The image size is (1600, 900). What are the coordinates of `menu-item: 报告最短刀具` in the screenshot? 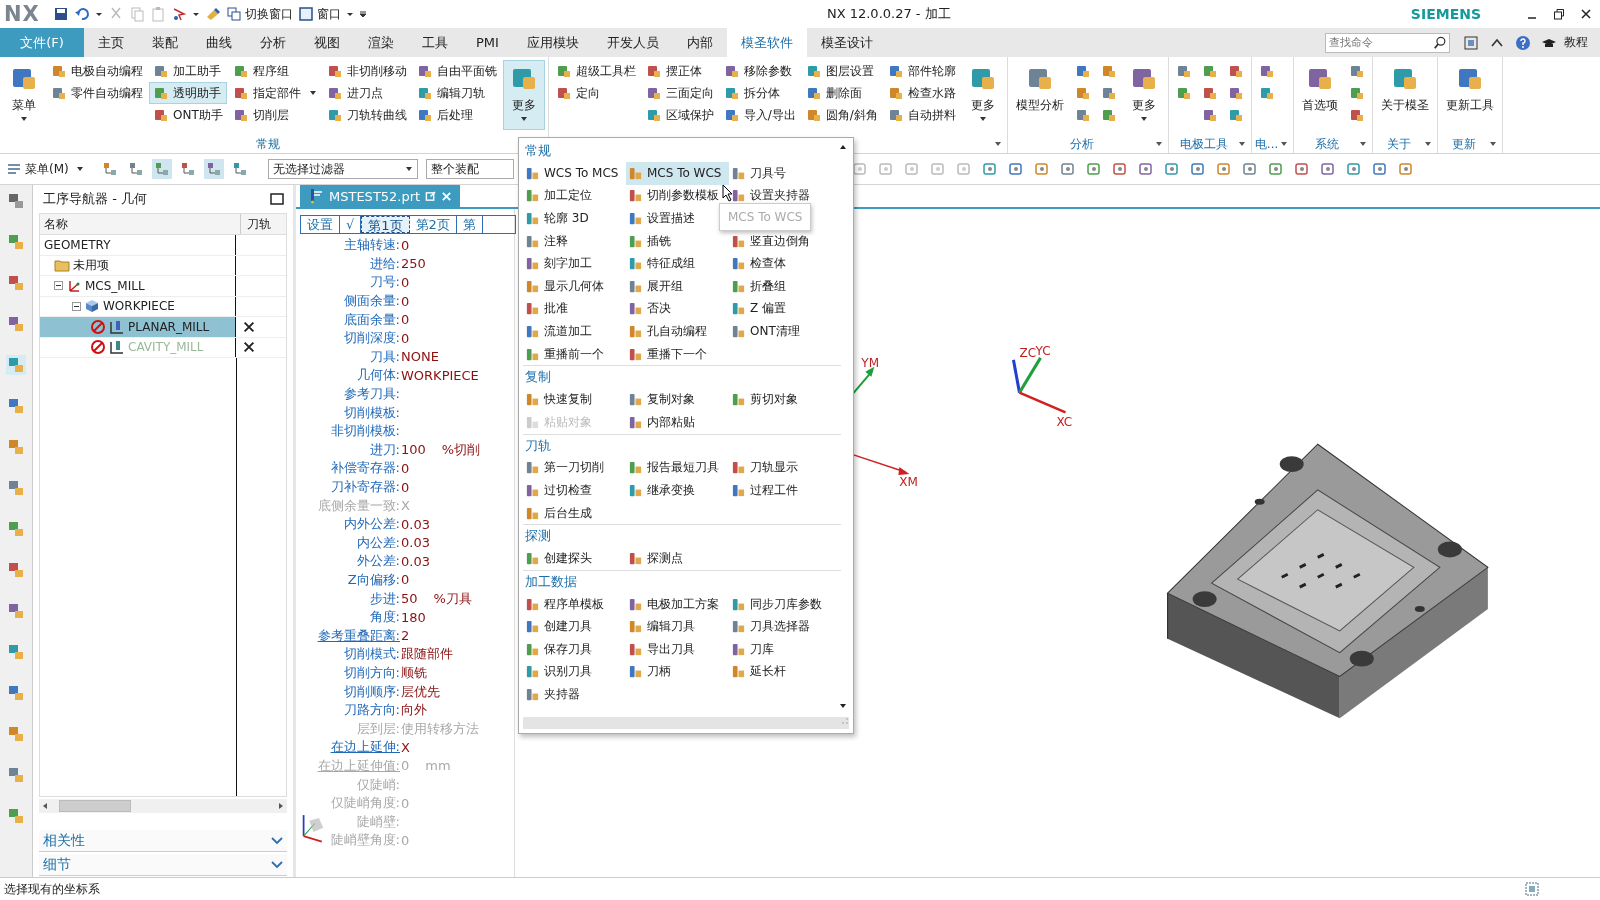 It's located at (677, 468).